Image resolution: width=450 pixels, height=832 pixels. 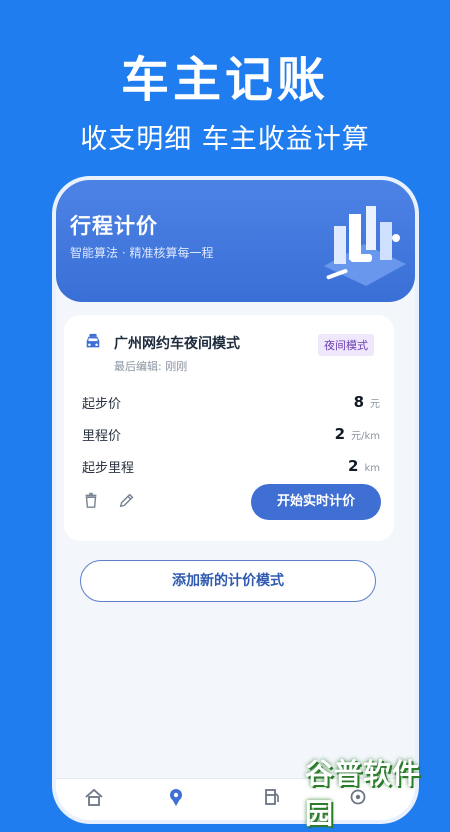 What do you see at coordinates (231, 467) in the screenshot?
I see `start-mileage-row: 起步里程 2 km` at bounding box center [231, 467].